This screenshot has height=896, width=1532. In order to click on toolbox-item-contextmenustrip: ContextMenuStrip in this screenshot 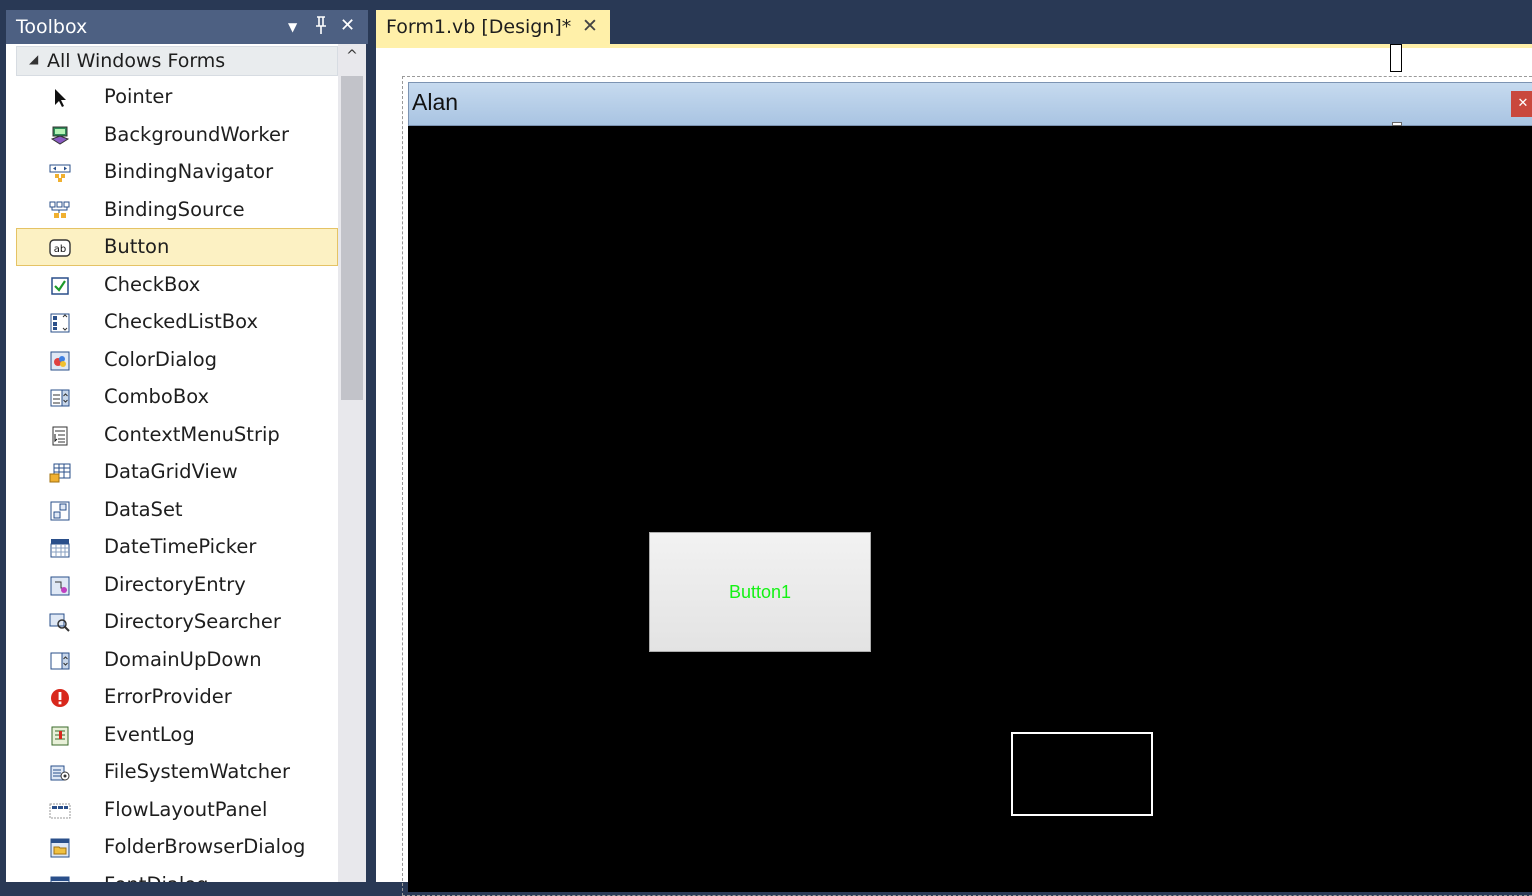, I will do `click(177, 435)`.